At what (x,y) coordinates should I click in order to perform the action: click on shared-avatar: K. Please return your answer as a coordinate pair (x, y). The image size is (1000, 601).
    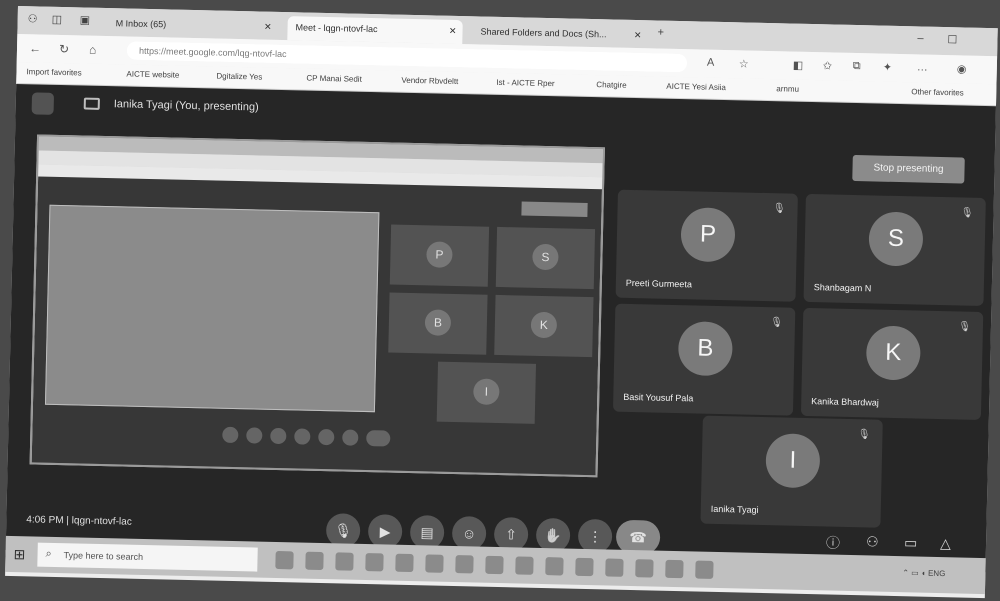
    Looking at the image, I should click on (544, 325).